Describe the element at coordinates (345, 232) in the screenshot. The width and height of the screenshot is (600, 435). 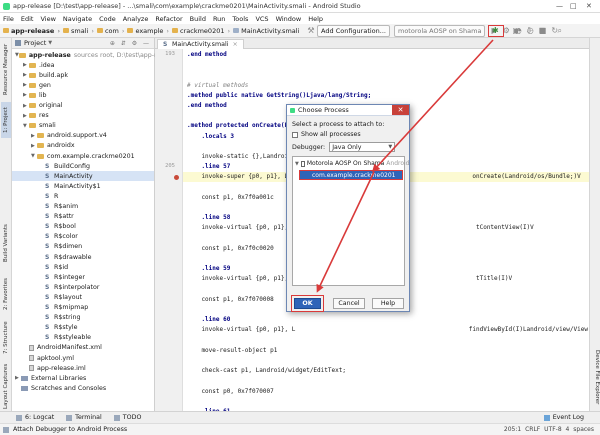
I see `arrow-to-ok` at that location.